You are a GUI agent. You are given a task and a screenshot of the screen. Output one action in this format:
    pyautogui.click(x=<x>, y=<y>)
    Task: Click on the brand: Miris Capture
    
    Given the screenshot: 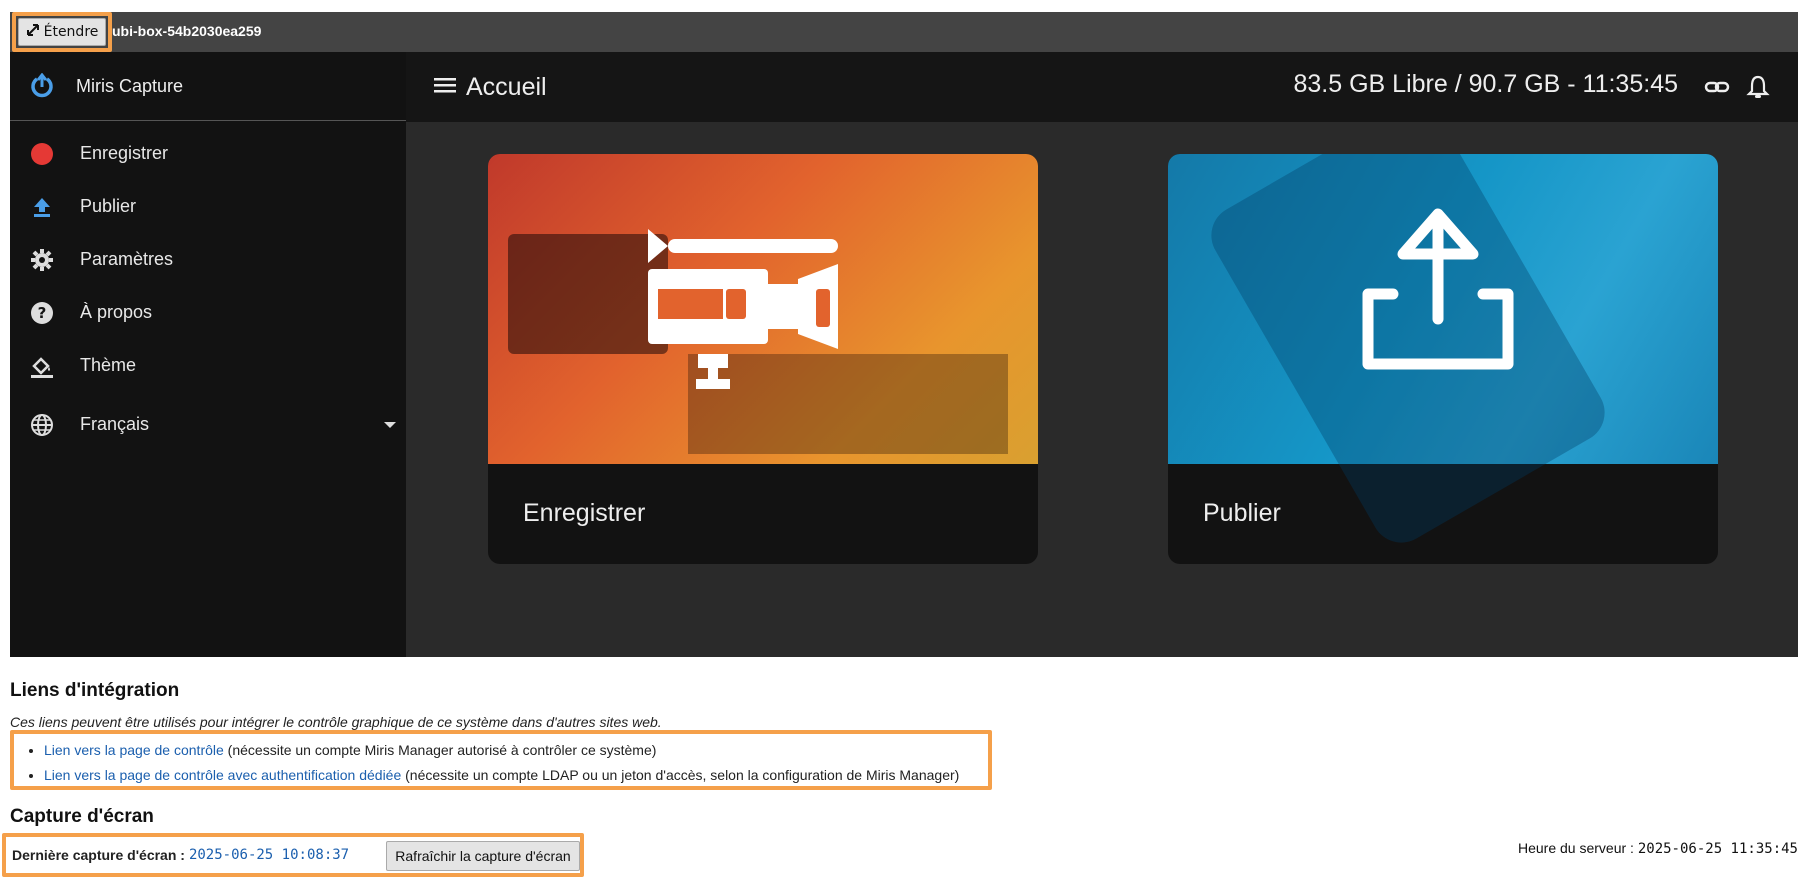 What is the action you would take?
    pyautogui.click(x=208, y=86)
    